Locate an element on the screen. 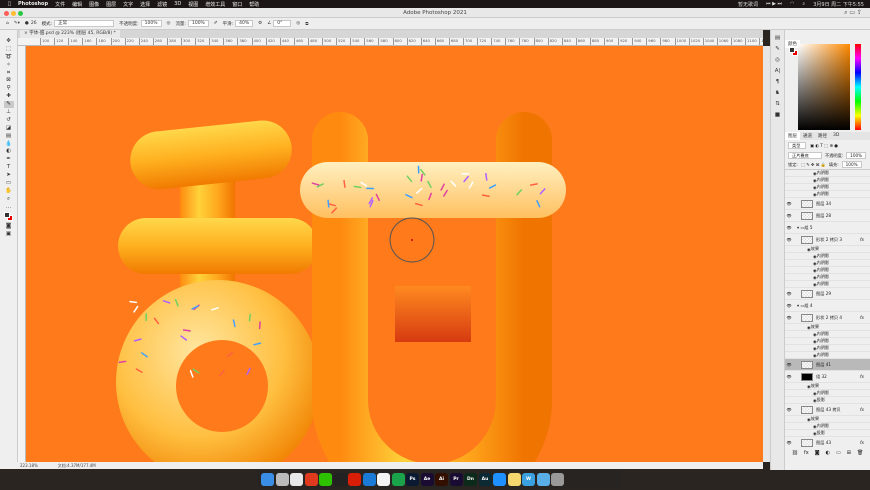 The height and width of the screenshot is (490, 870). dock-wps: W is located at coordinates (528, 479).